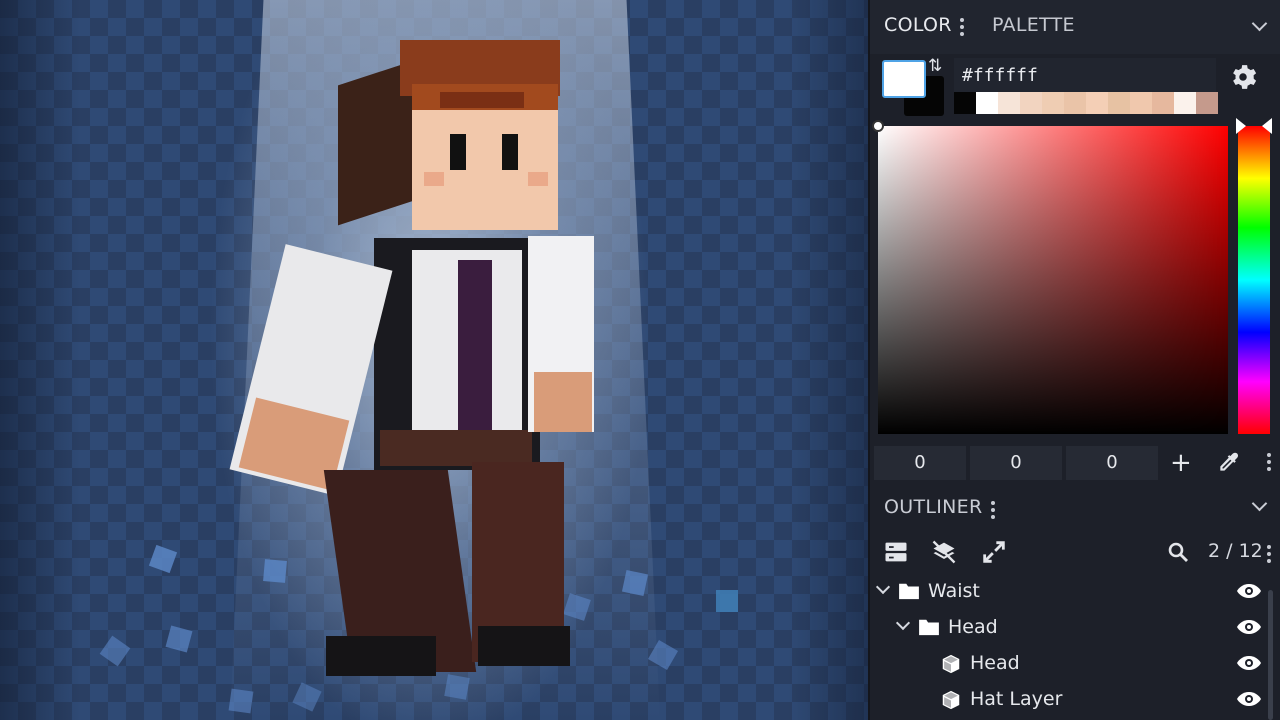 The width and height of the screenshot is (1280, 720). I want to click on model-hair-fringe, so click(482, 100).